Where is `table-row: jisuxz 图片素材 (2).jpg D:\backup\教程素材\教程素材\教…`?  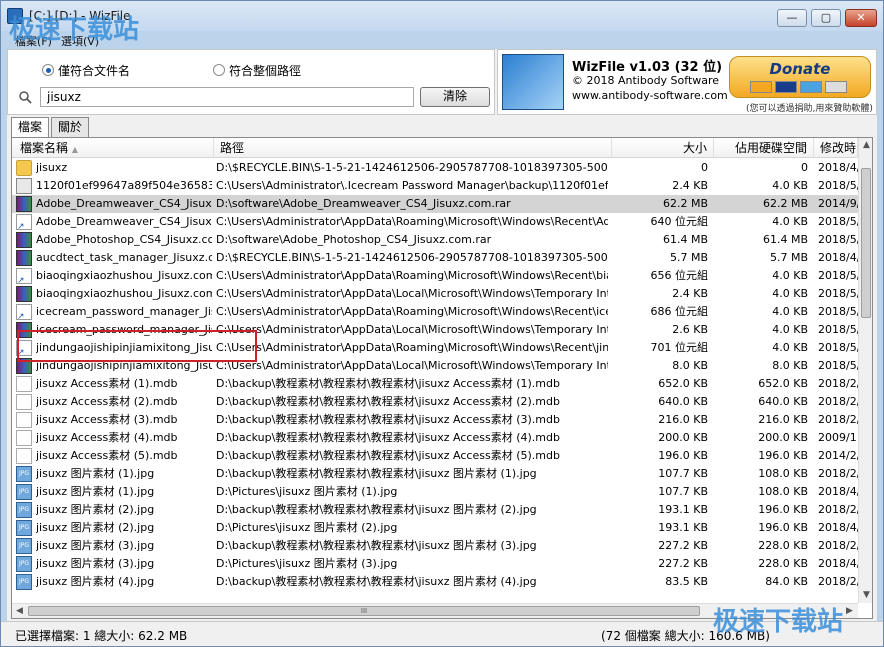 table-row: jisuxz 图片素材 (2).jpg D:\backup\教程素材\教程素材\教… is located at coordinates (435, 510).